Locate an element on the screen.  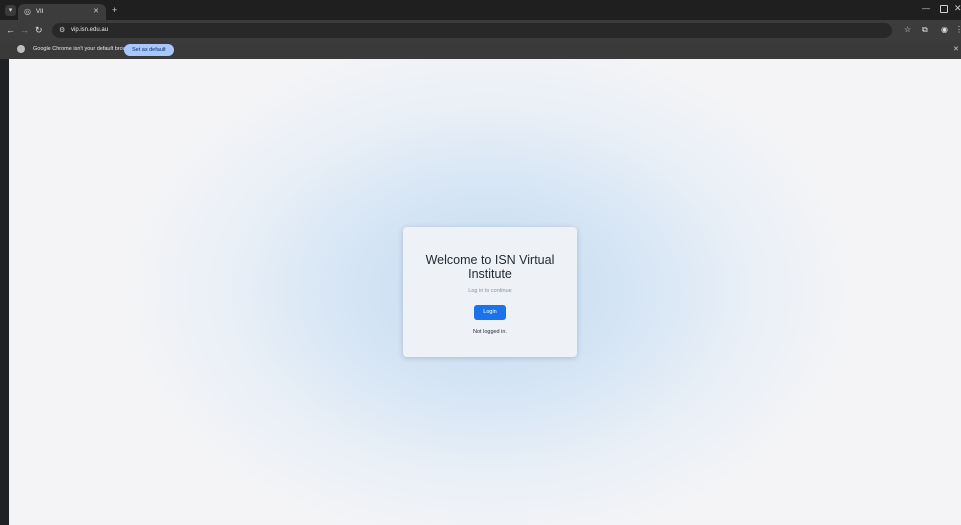
puzzle-icon: ⧉ is located at coordinates (925, 30).